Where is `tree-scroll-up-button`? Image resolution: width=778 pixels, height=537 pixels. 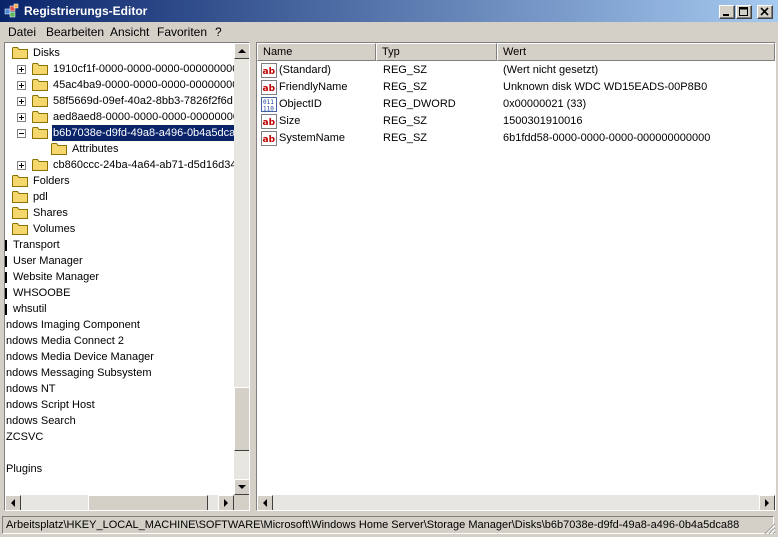
tree-scroll-up-button is located at coordinates (241, 51).